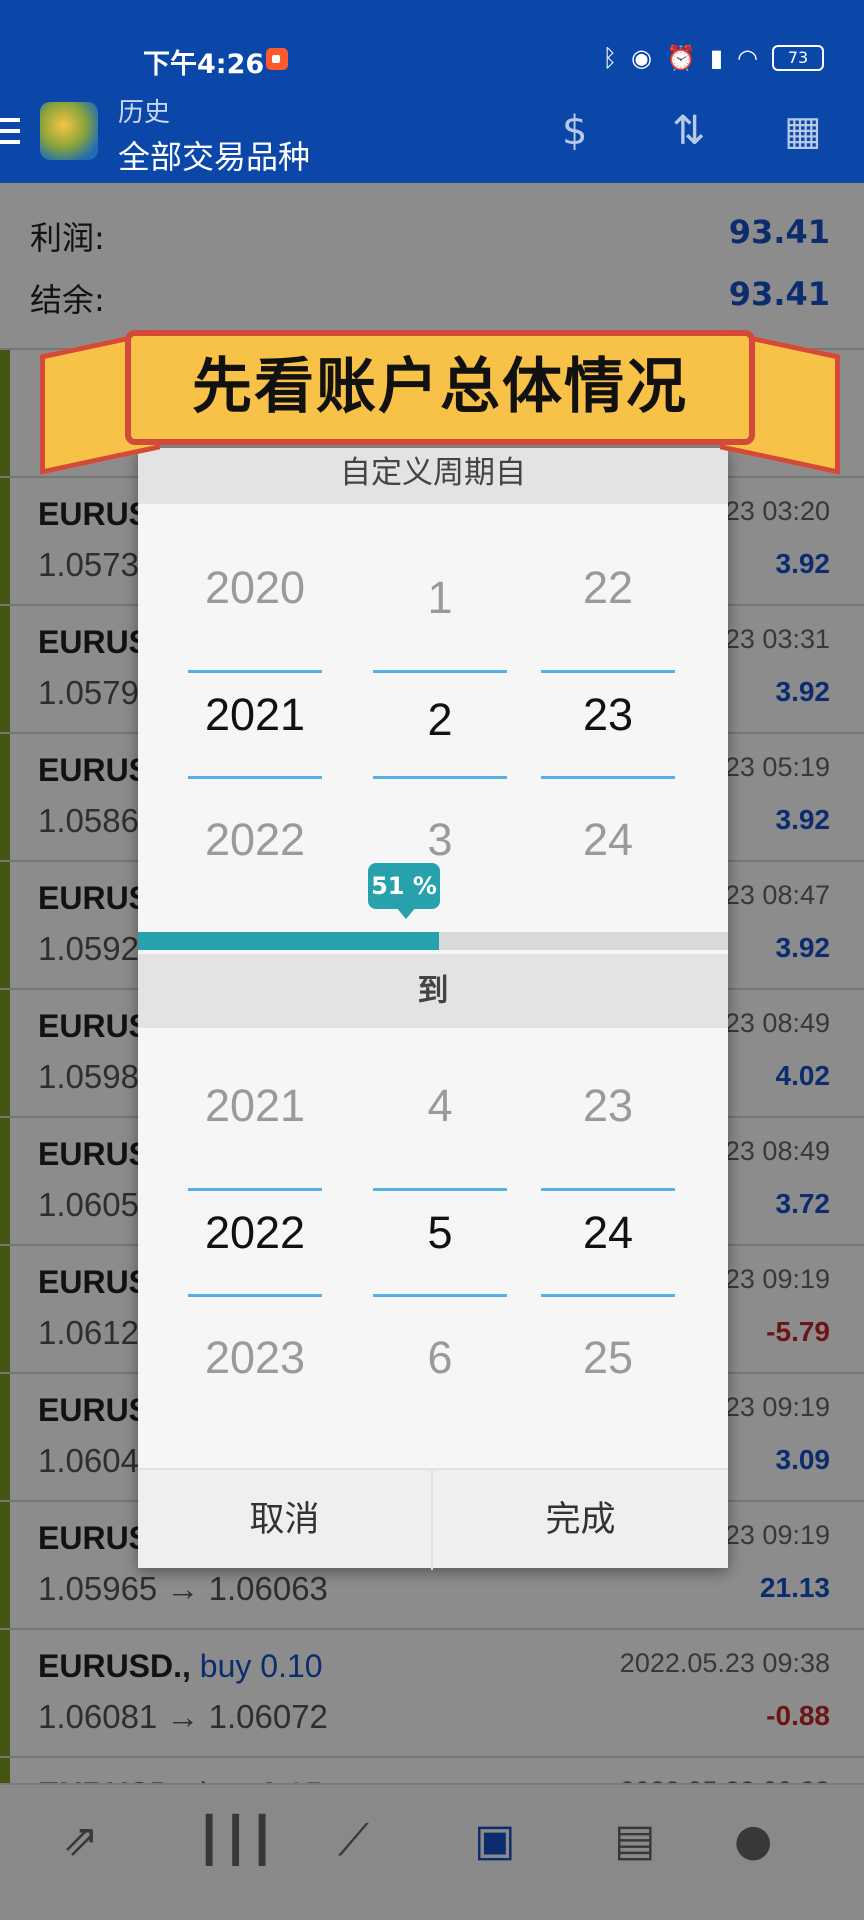 The height and width of the screenshot is (1920, 864). What do you see at coordinates (608, 840) in the screenshot?
I see `from-day-next: 24` at bounding box center [608, 840].